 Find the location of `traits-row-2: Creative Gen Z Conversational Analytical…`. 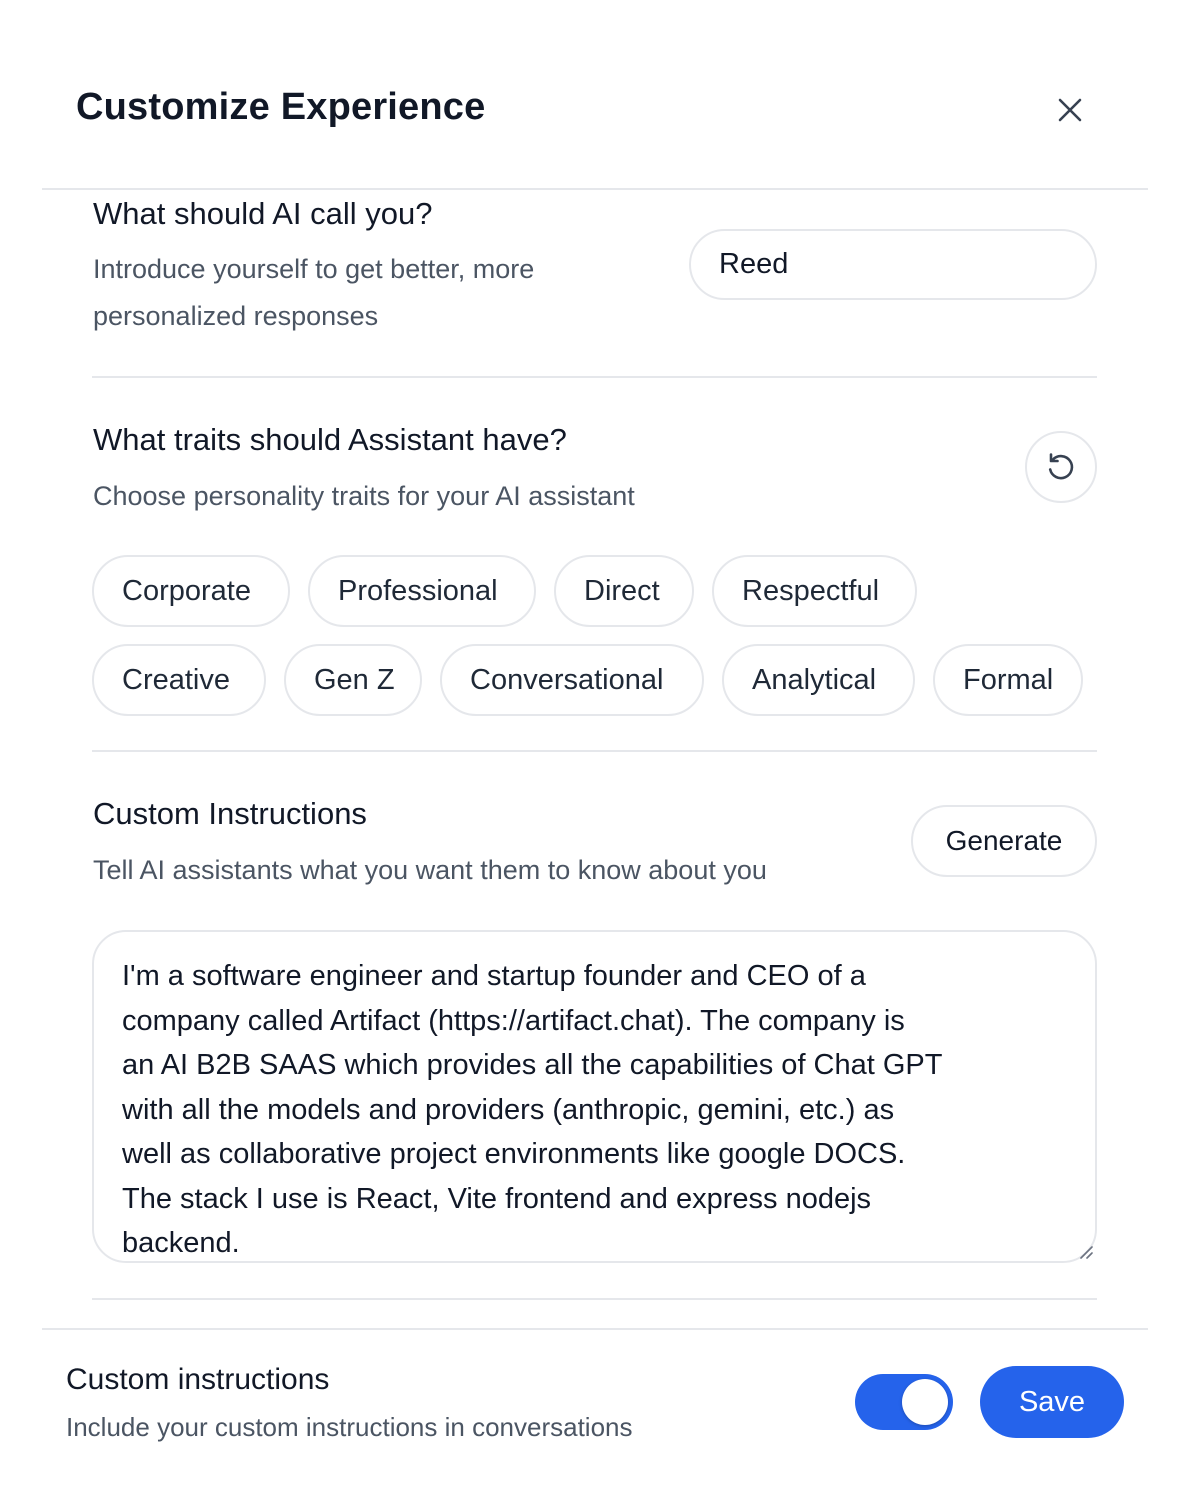

traits-row-2: Creative Gen Z Conversational Analytical… is located at coordinates (587, 680).